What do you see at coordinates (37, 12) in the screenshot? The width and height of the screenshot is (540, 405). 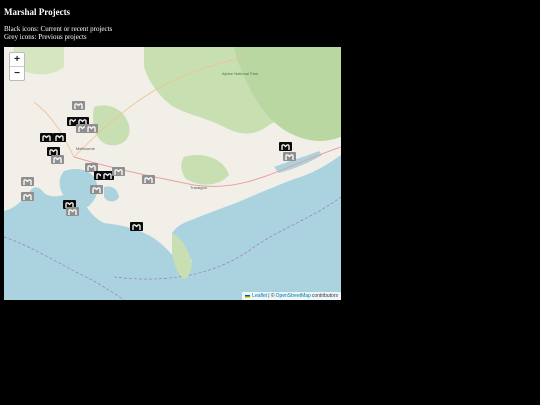 I see `page-title: Marshal Projects` at bounding box center [37, 12].